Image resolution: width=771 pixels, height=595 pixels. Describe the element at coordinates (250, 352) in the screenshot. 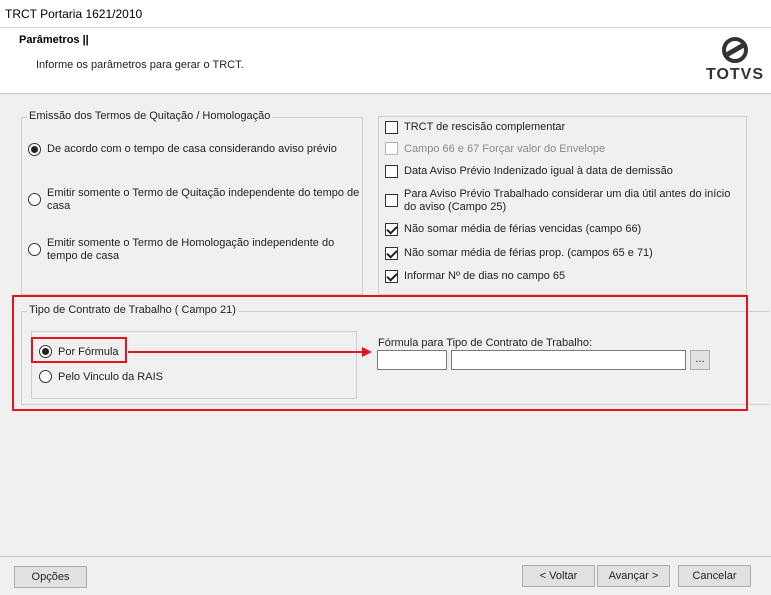

I see `annotation-arrow-icon` at that location.